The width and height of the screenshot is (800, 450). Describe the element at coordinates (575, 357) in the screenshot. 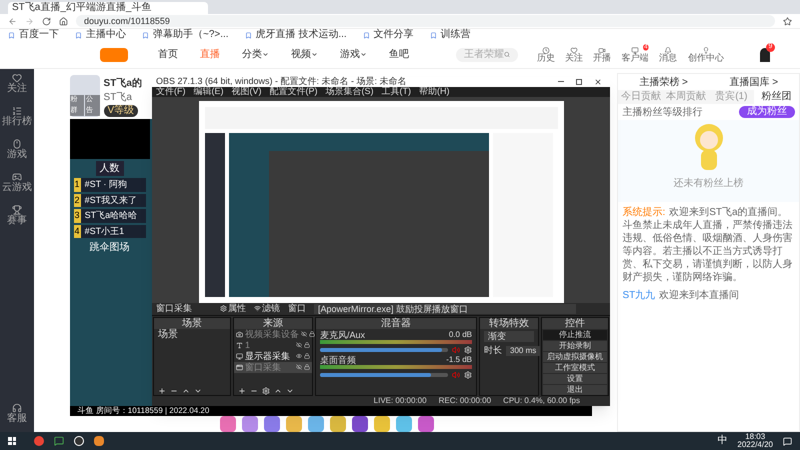

I see `control-button: 启动虚拟摄像机` at that location.